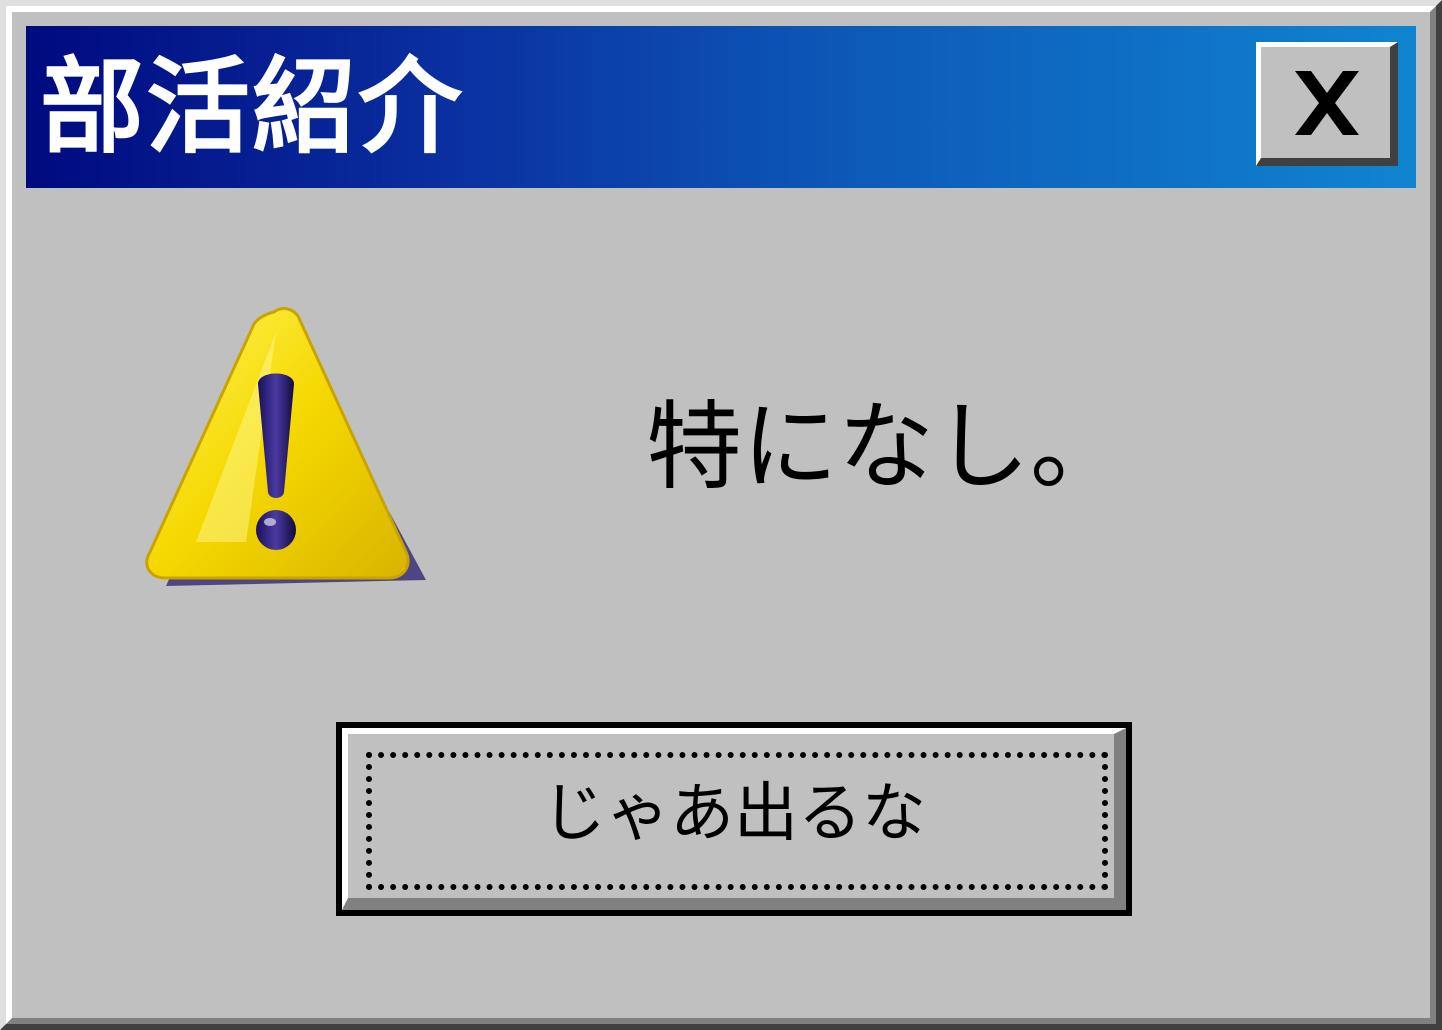 The height and width of the screenshot is (1030, 1442). What do you see at coordinates (286, 459) in the screenshot?
I see `warning-icon` at bounding box center [286, 459].